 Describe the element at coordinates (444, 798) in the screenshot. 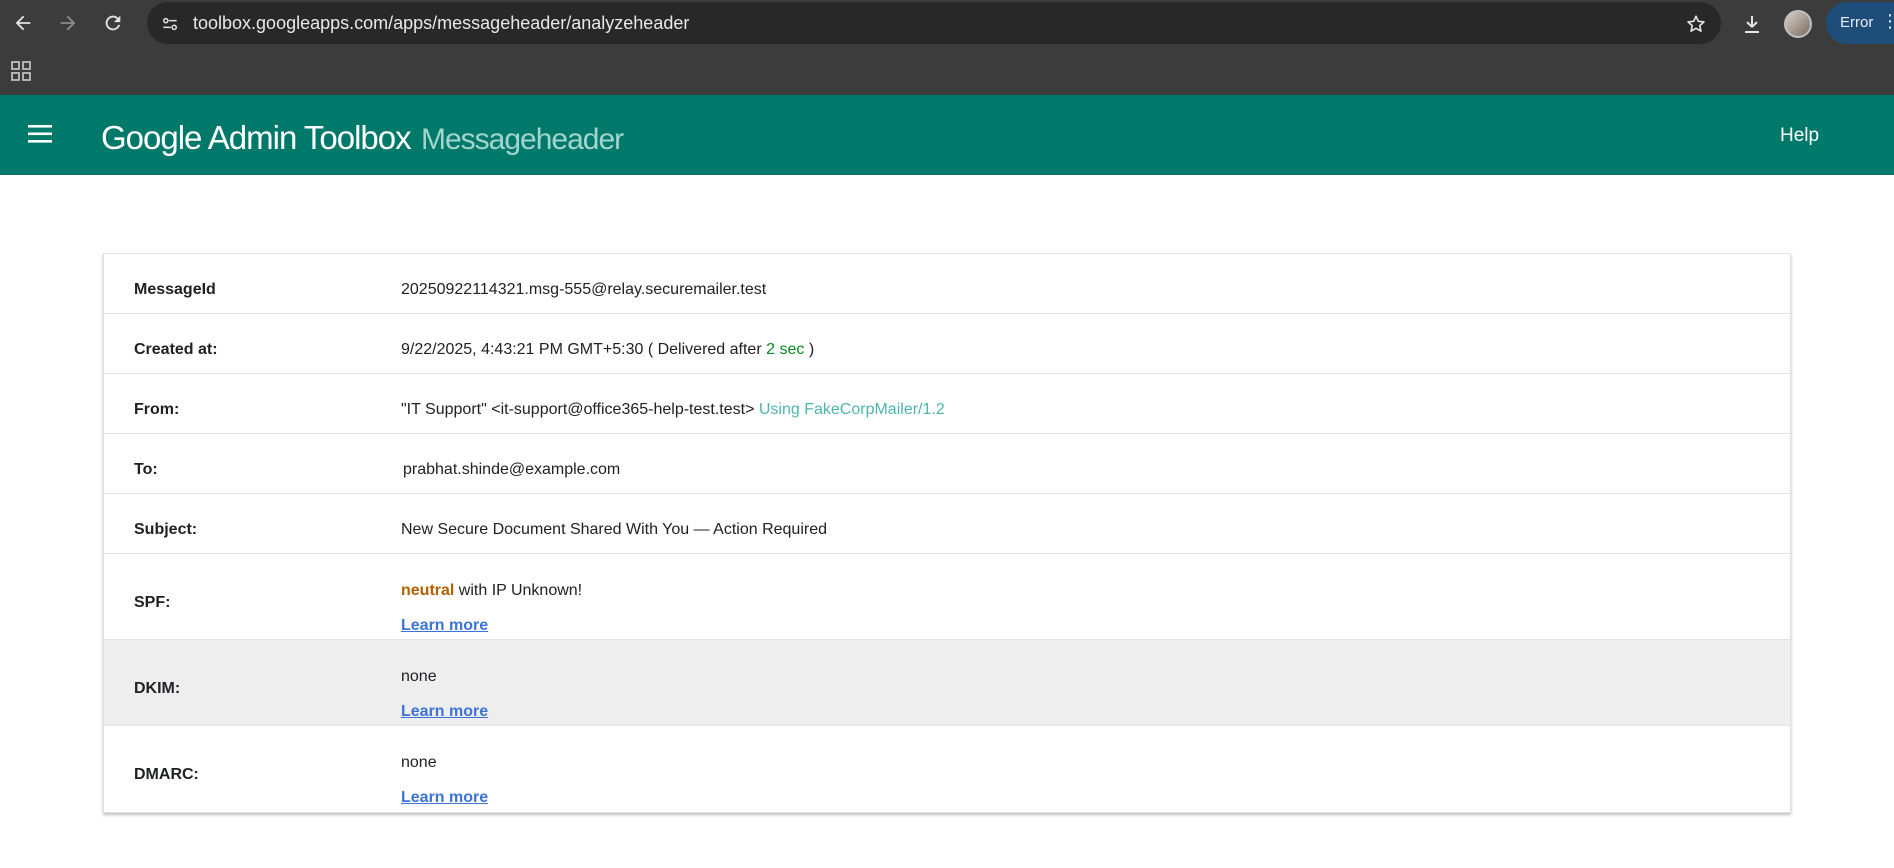

I see `dmarc-learn-more-link: Learn more` at that location.